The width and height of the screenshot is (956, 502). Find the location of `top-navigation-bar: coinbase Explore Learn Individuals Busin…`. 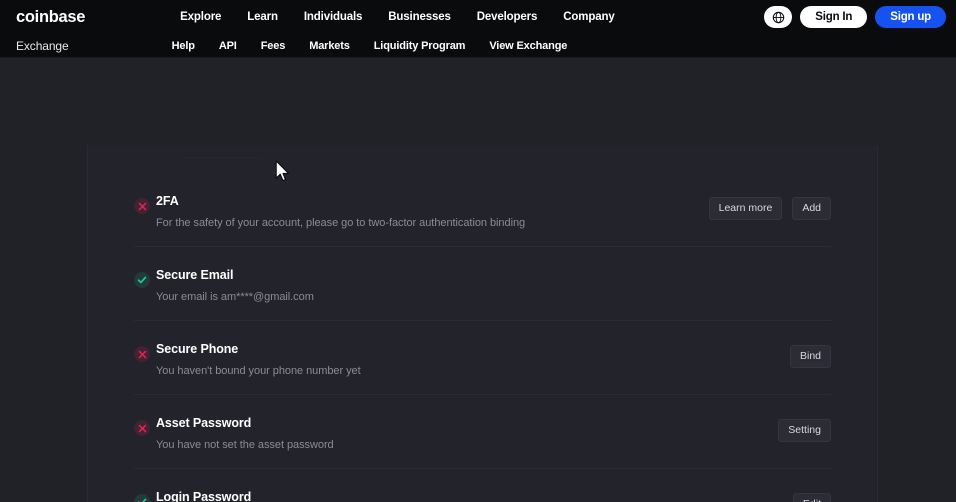

top-navigation-bar: coinbase Explore Learn Individuals Busin… is located at coordinates (478, 17).